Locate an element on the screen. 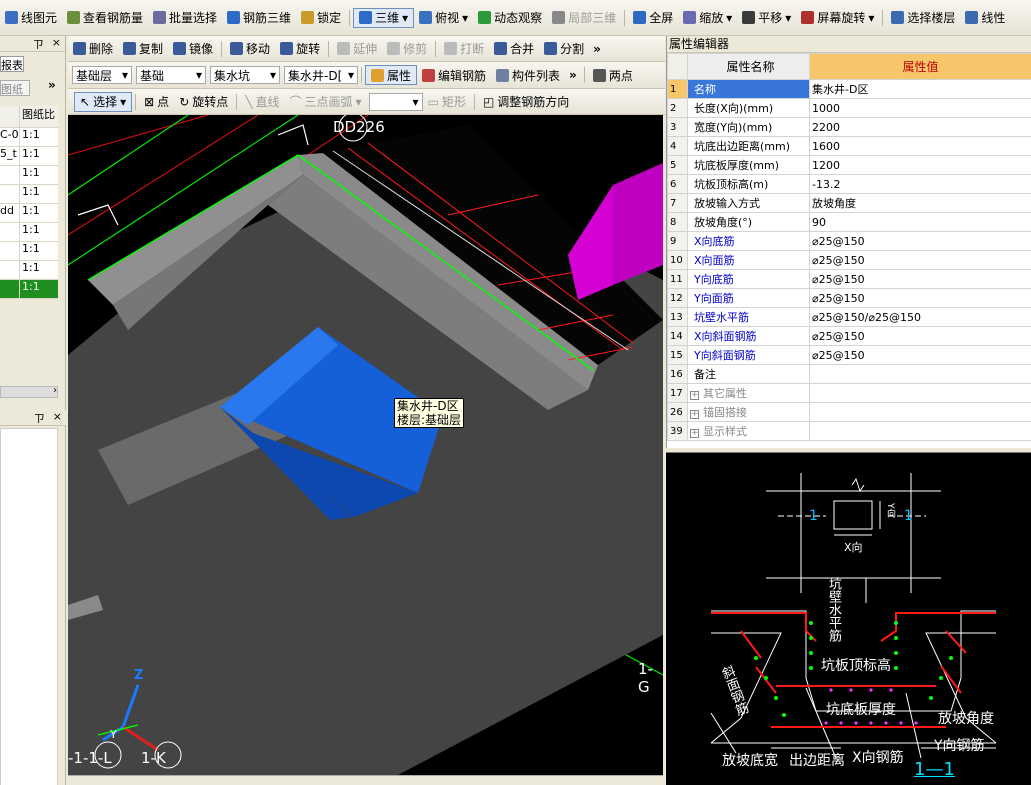 This screenshot has width=1031, height=785. toolbar-button-lock: 锁定 is located at coordinates (321, 18).